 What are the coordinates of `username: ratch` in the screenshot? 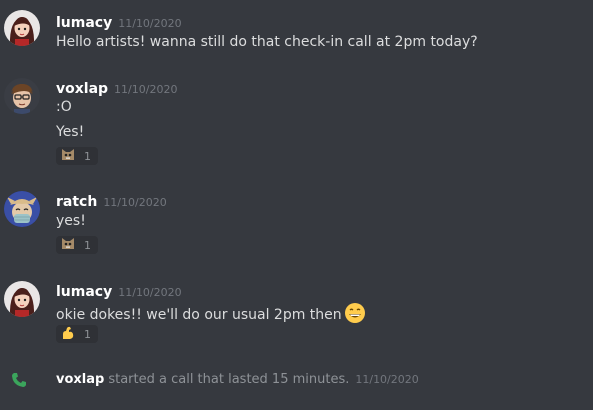 It's located at (76, 202).